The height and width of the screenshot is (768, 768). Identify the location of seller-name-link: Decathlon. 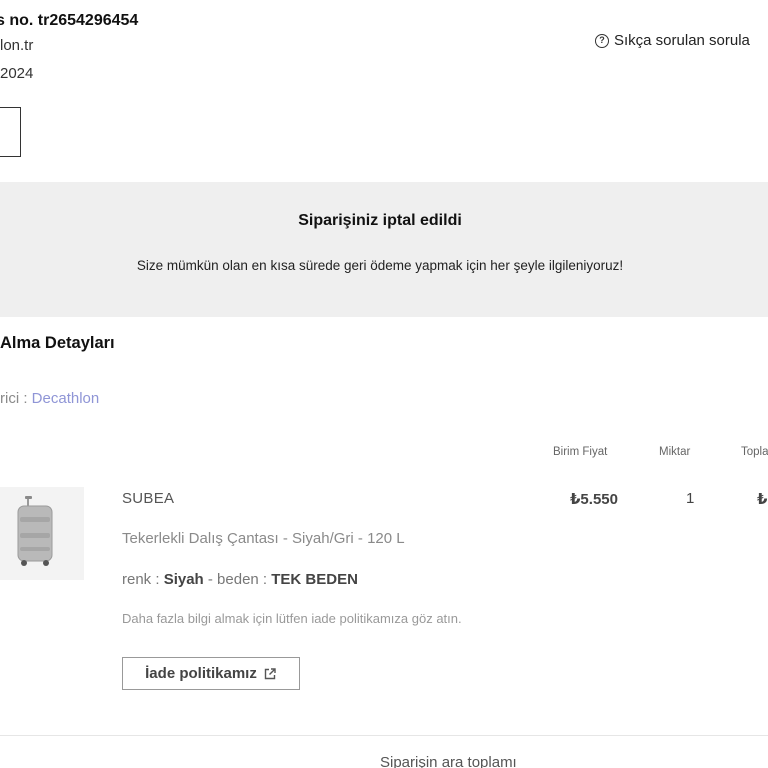
(66, 398).